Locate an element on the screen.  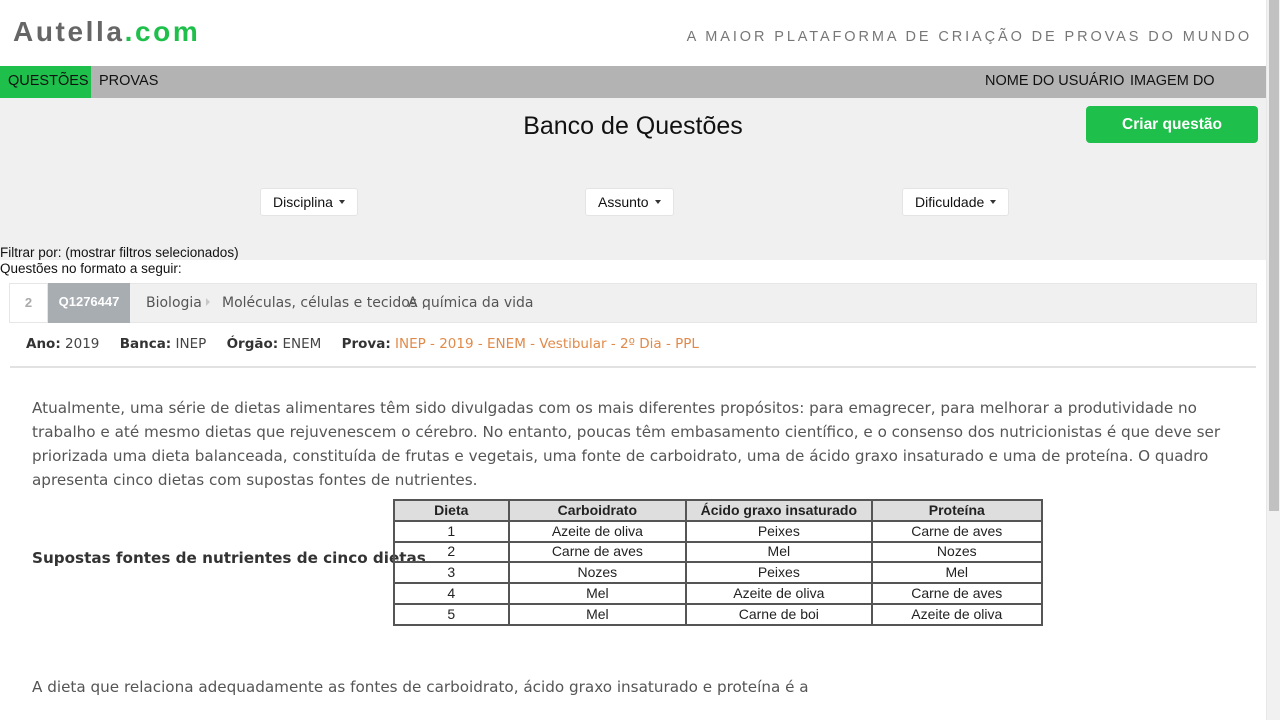
table-row: 5 Mel Carne de boi Azeite de oliva is located at coordinates (718, 614).